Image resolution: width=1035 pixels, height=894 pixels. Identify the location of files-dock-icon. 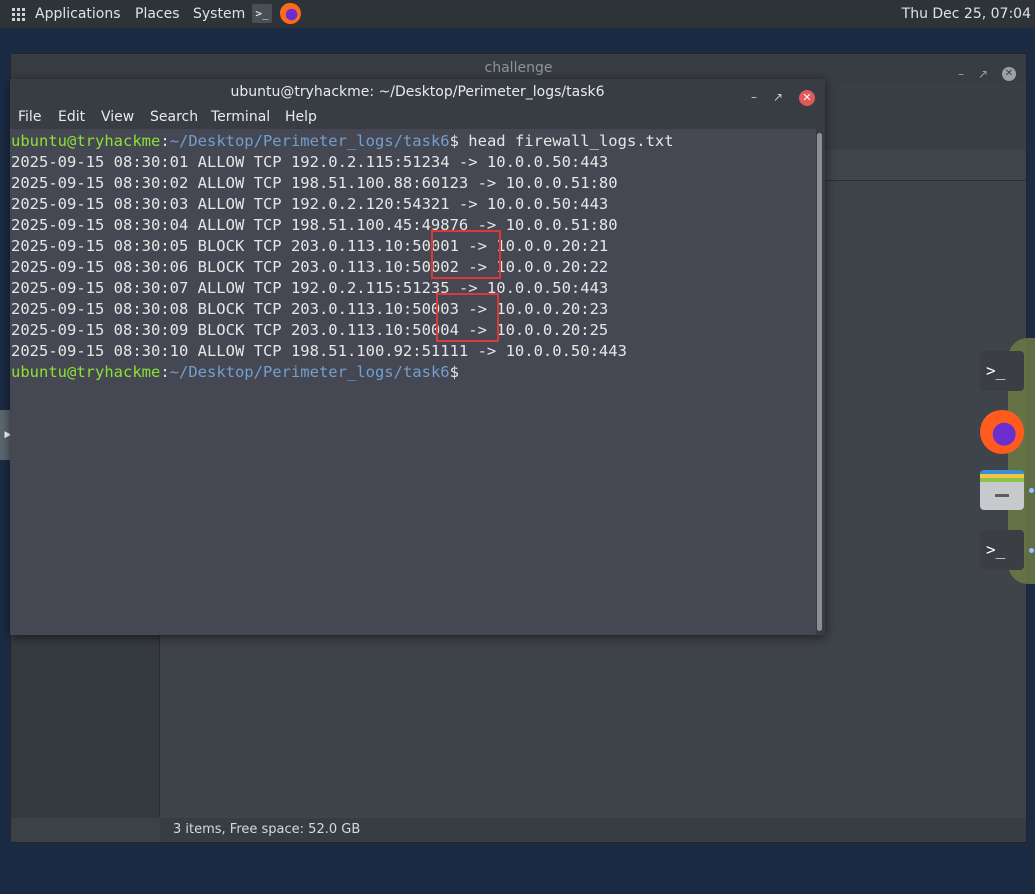
(1002, 490).